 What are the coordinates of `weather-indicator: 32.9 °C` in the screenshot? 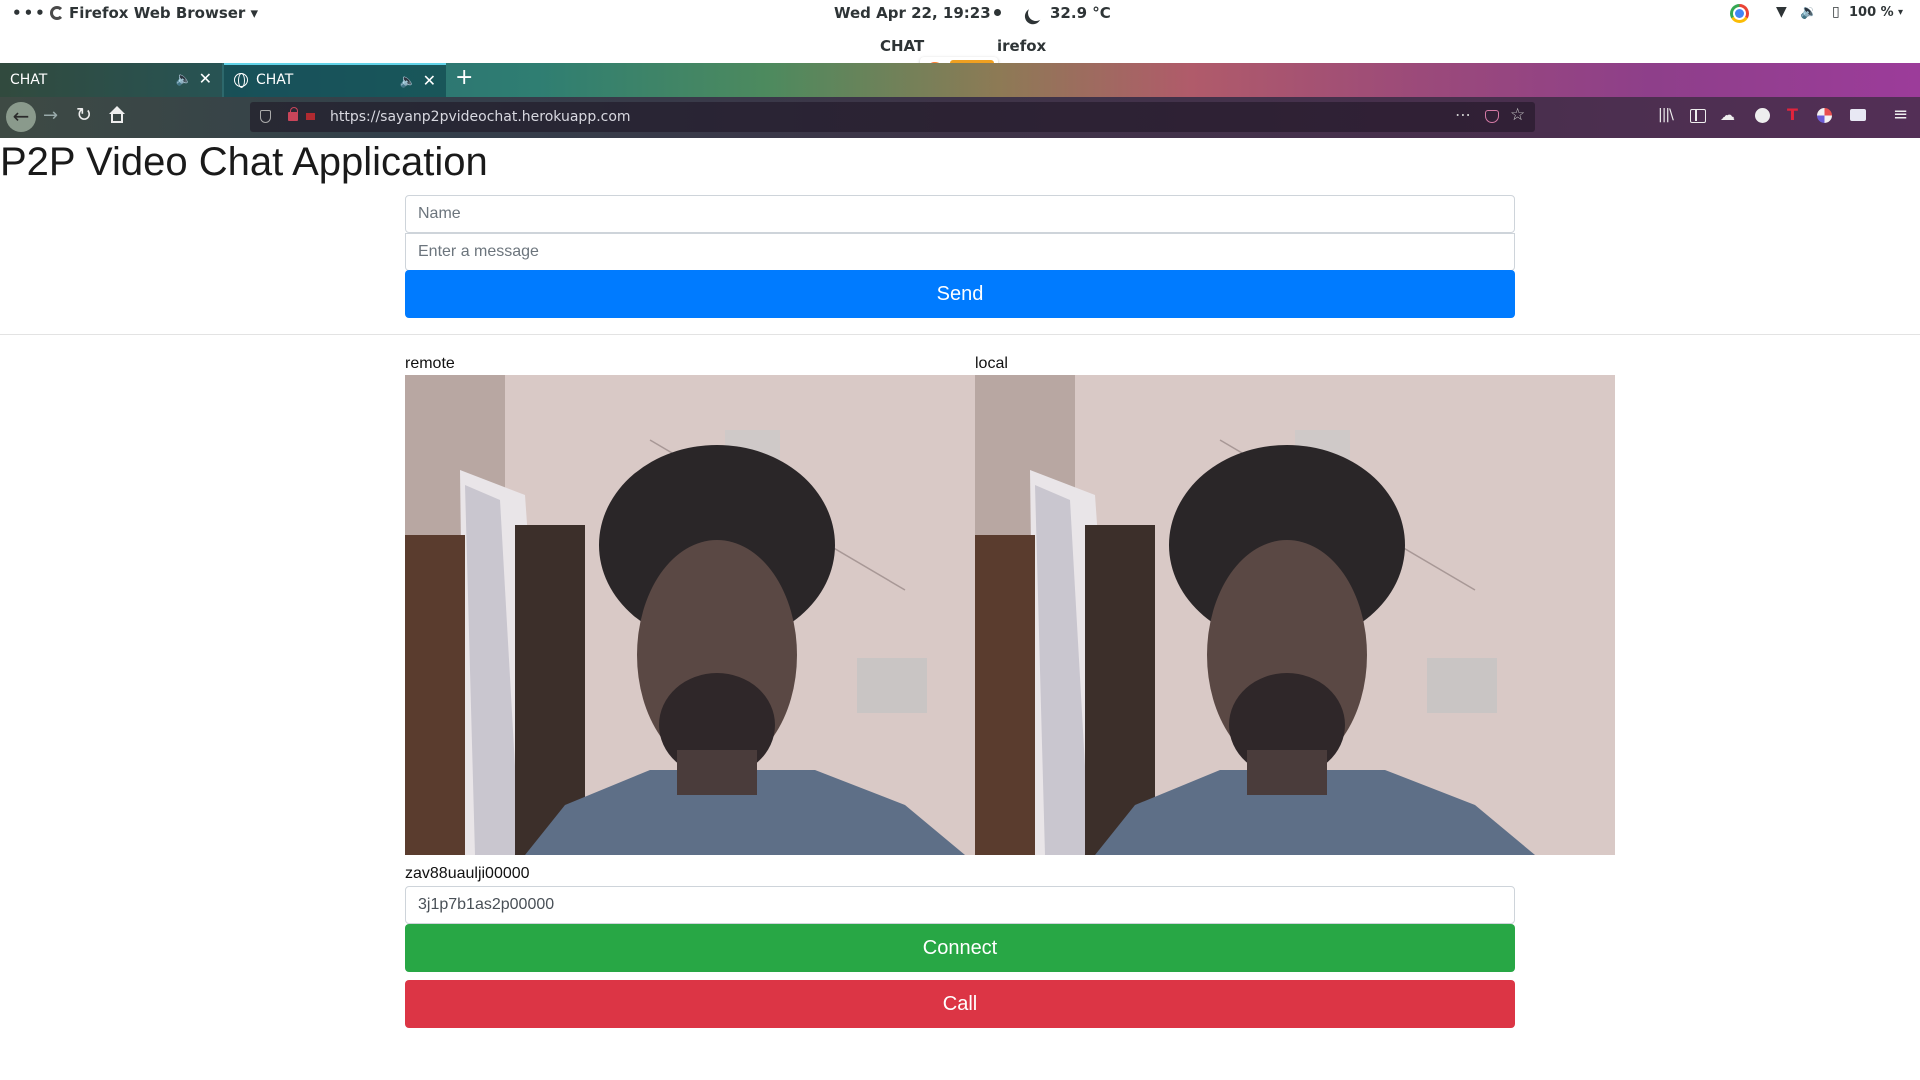 It's located at (1067, 13).